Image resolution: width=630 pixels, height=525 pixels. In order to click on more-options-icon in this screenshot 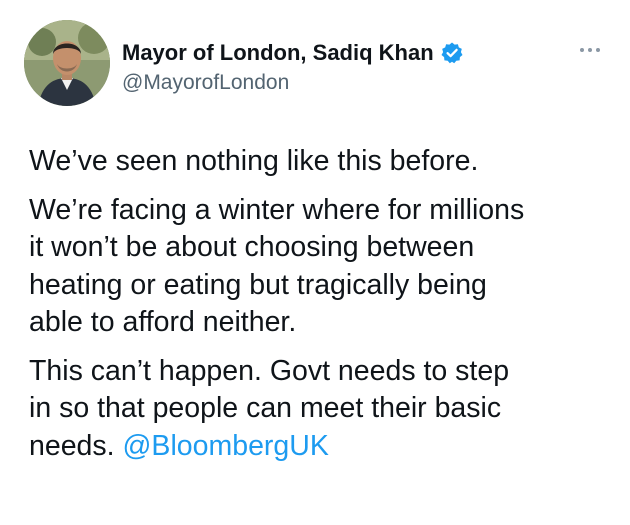, I will do `click(594, 50)`.